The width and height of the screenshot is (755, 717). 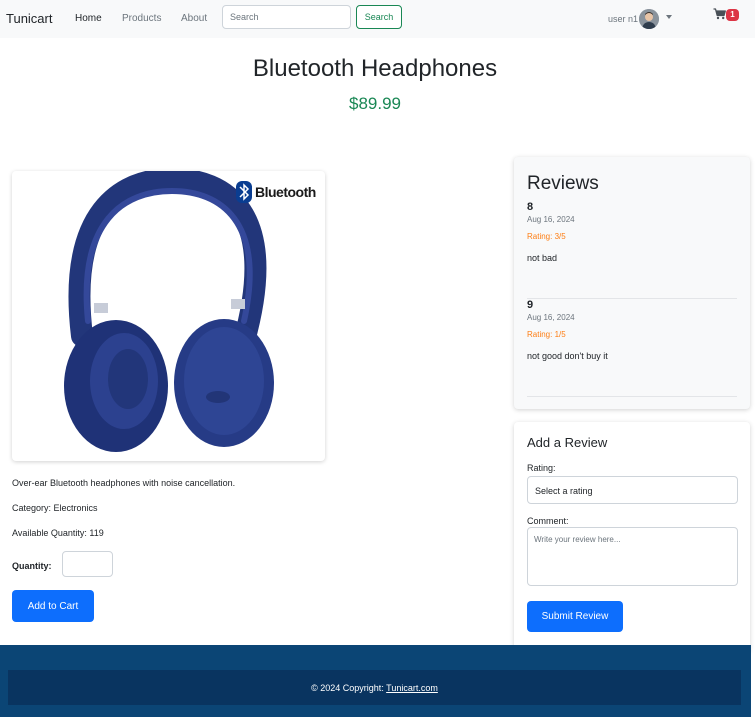 I want to click on review-comment: not good don't buy it, so click(x=567, y=356).